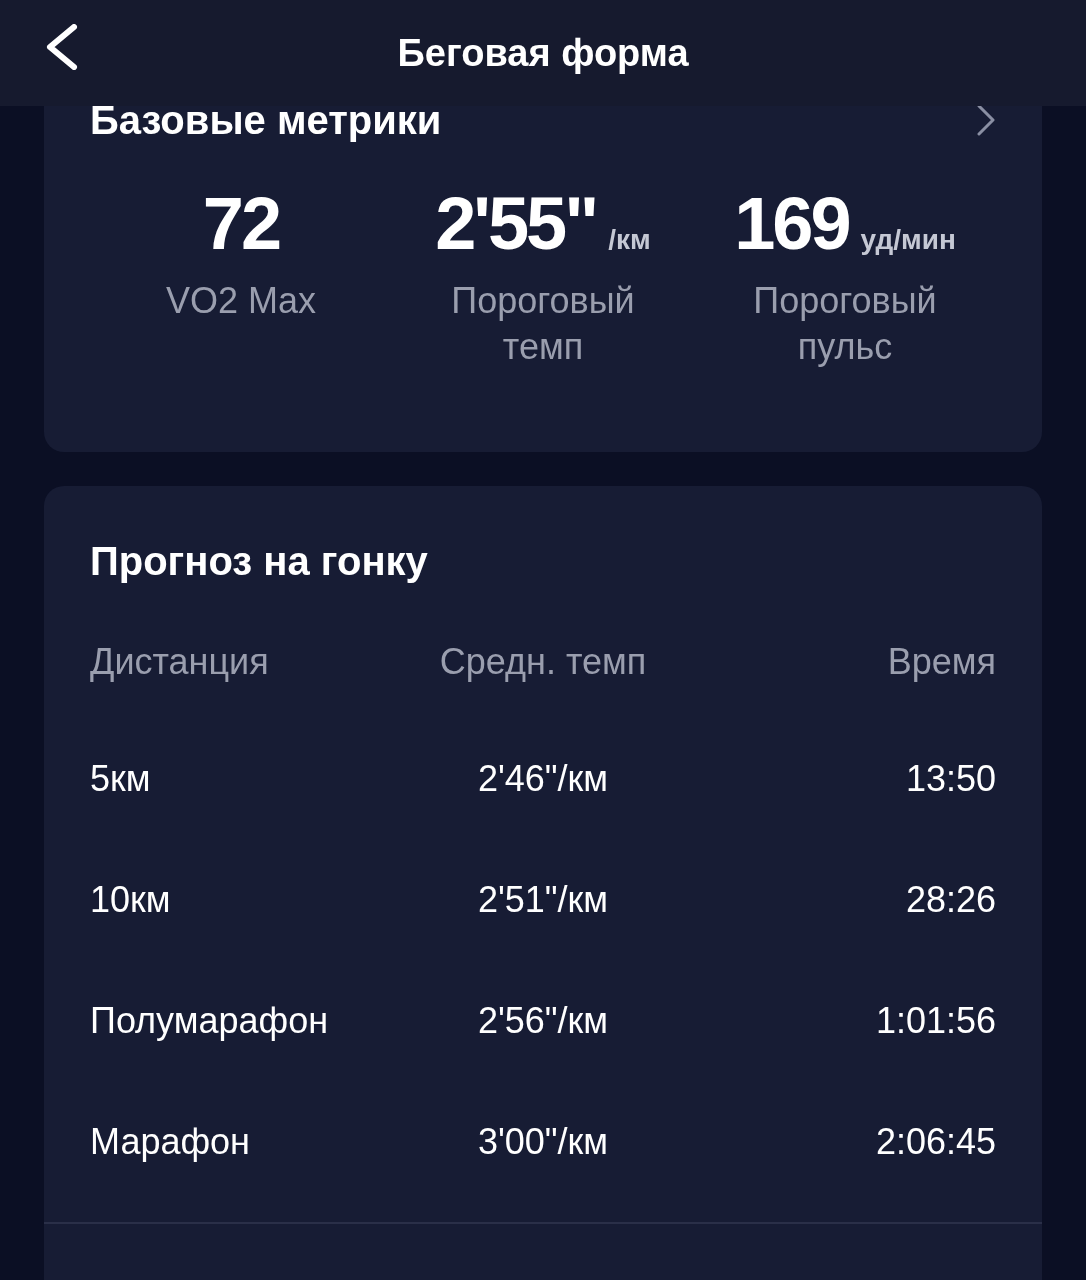  Describe the element at coordinates (543, 324) in the screenshot. I see `metric-label: Пороговый темп` at that location.